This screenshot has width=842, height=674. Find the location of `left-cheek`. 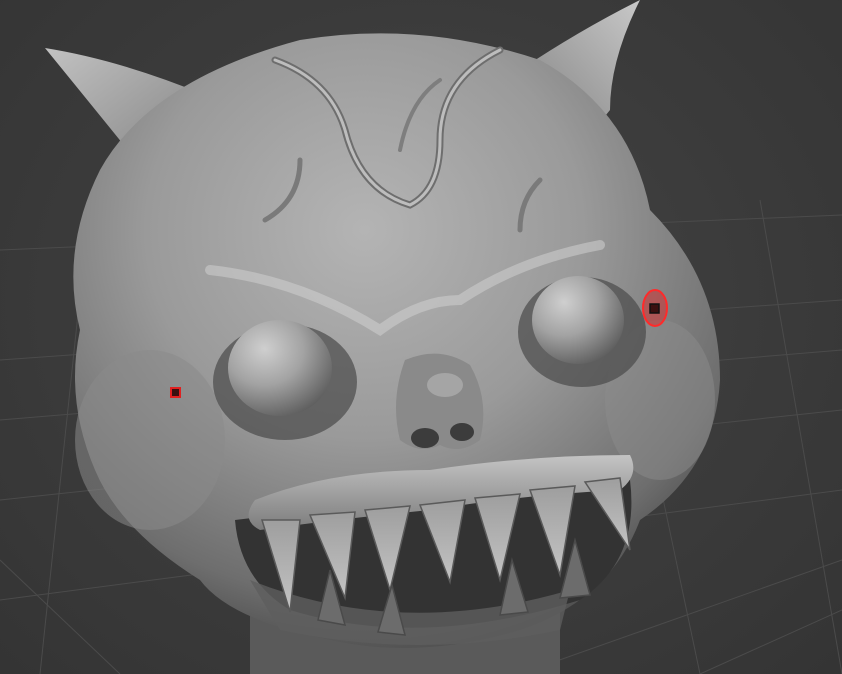

left-cheek is located at coordinates (150, 440).